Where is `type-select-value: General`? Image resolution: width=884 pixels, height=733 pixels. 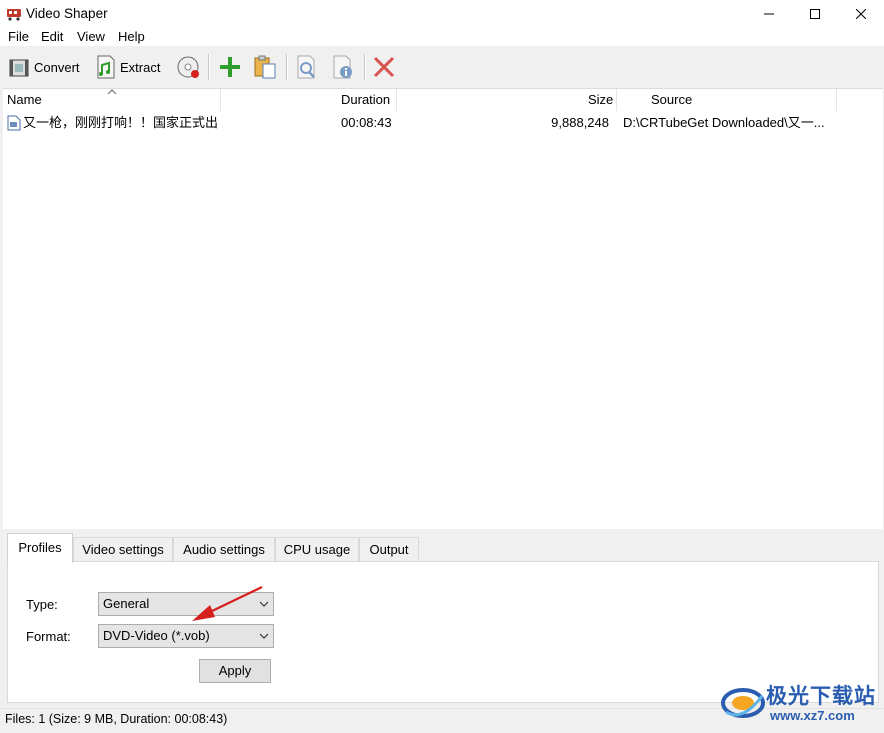 type-select-value: General is located at coordinates (126, 603).